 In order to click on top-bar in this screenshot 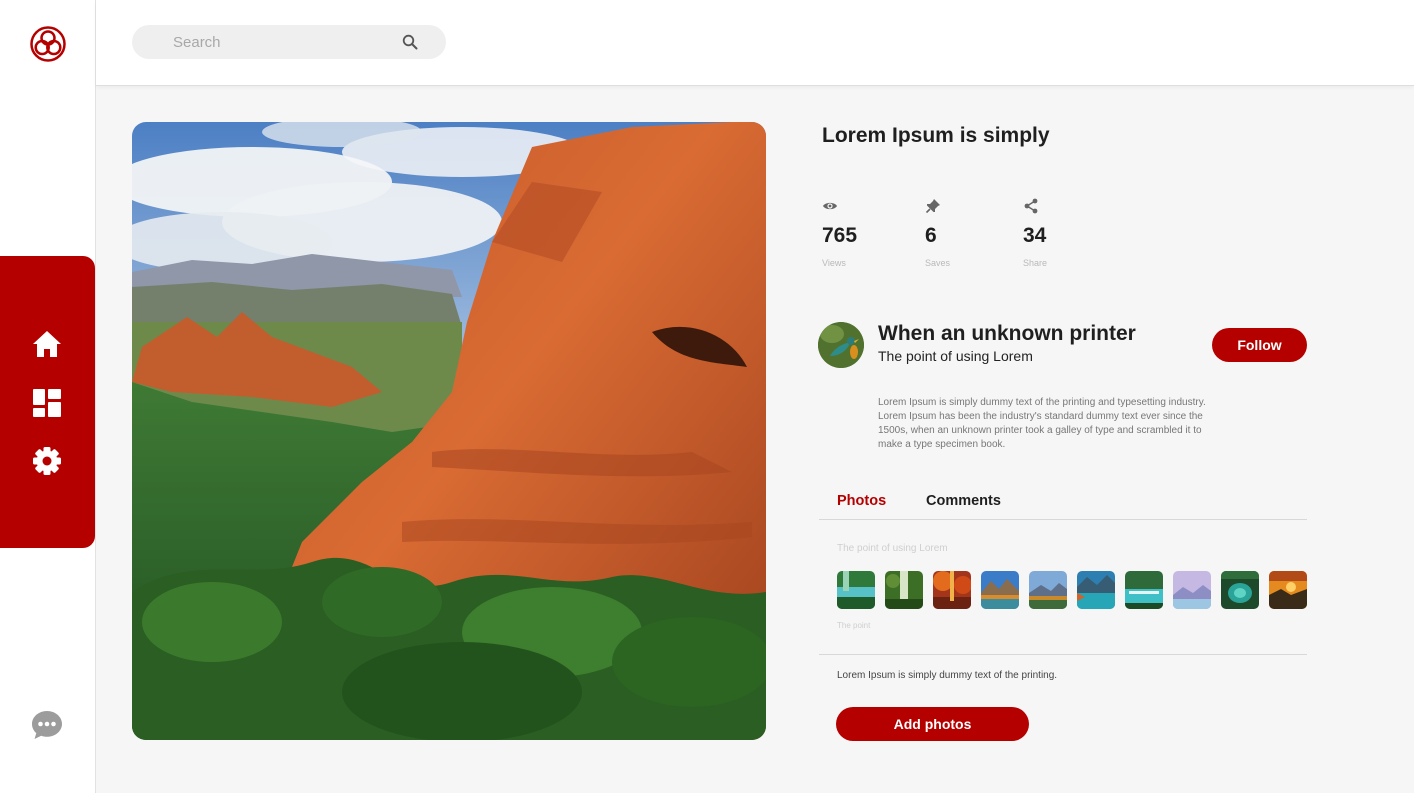, I will do `click(755, 43)`.